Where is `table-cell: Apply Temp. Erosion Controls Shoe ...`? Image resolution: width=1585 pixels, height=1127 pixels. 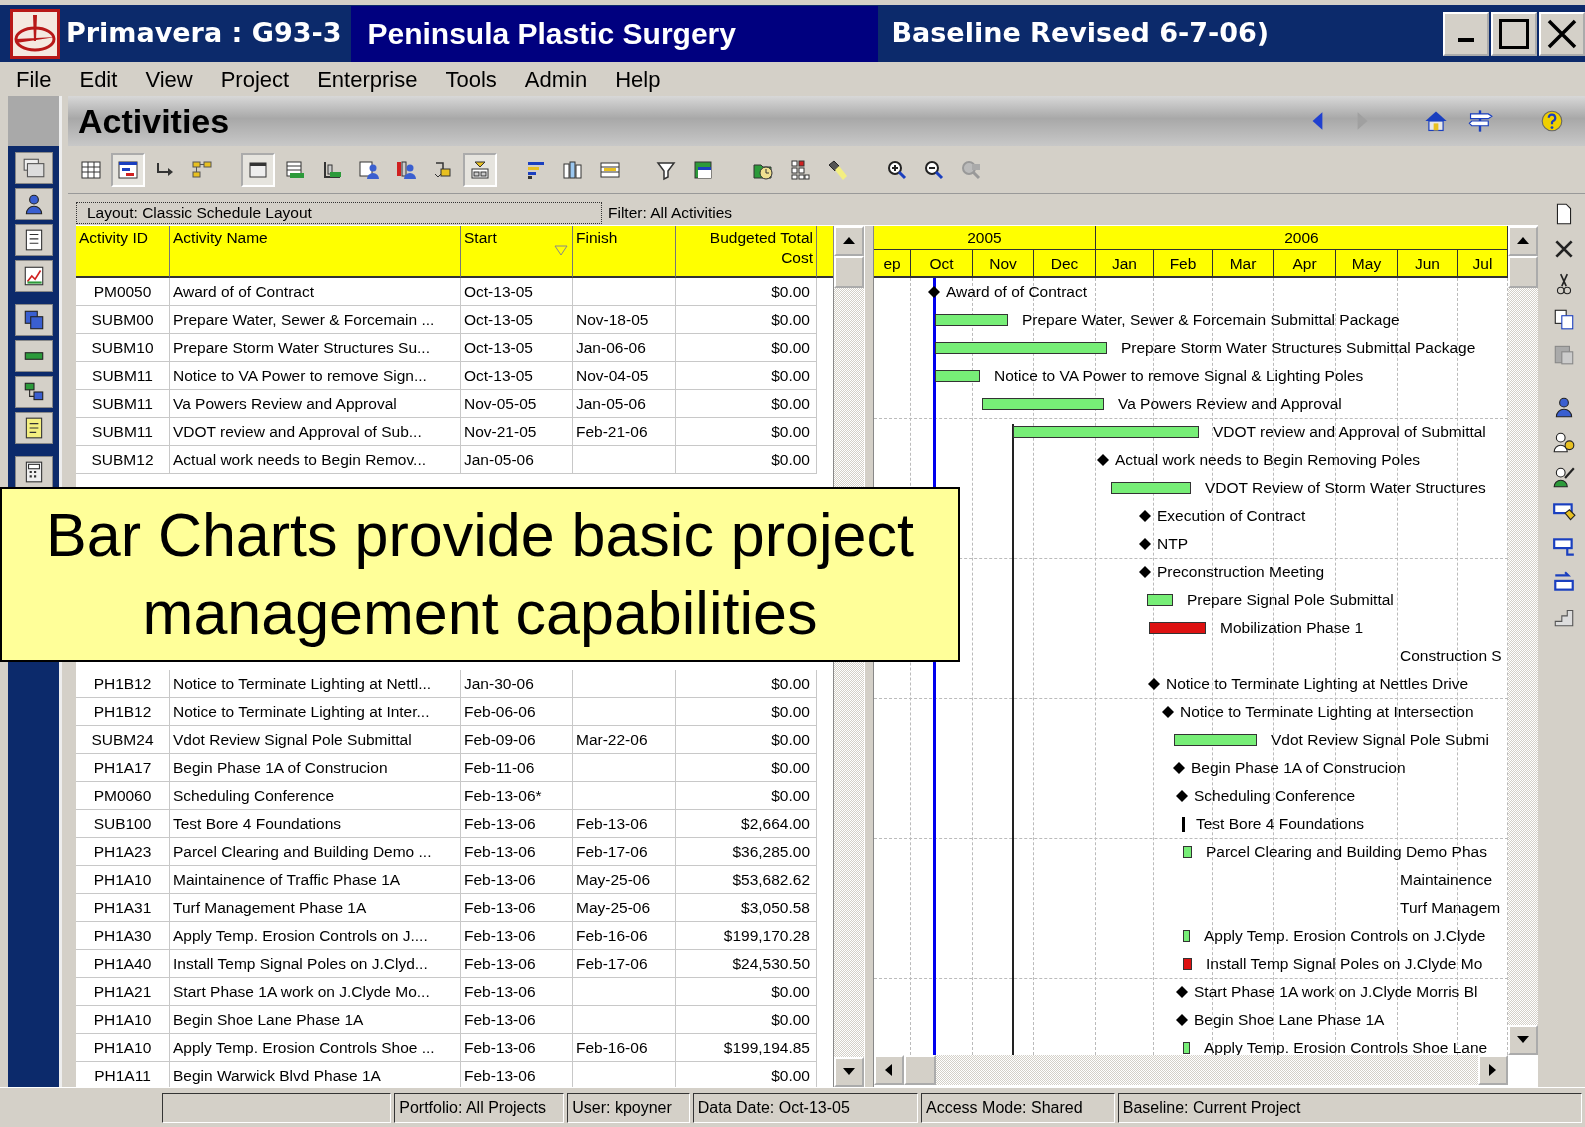 table-cell: Apply Temp. Erosion Controls Shoe ... is located at coordinates (315, 1048).